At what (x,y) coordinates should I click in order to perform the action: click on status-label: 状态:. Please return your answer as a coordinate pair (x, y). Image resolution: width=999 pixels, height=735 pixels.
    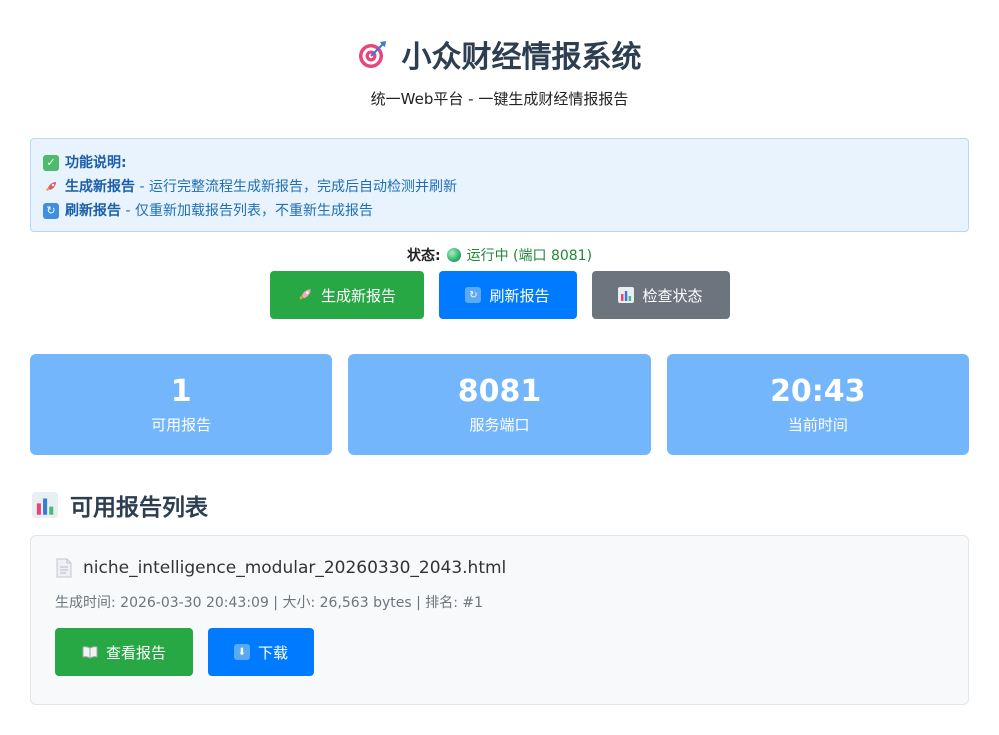
    Looking at the image, I should click on (423, 256).